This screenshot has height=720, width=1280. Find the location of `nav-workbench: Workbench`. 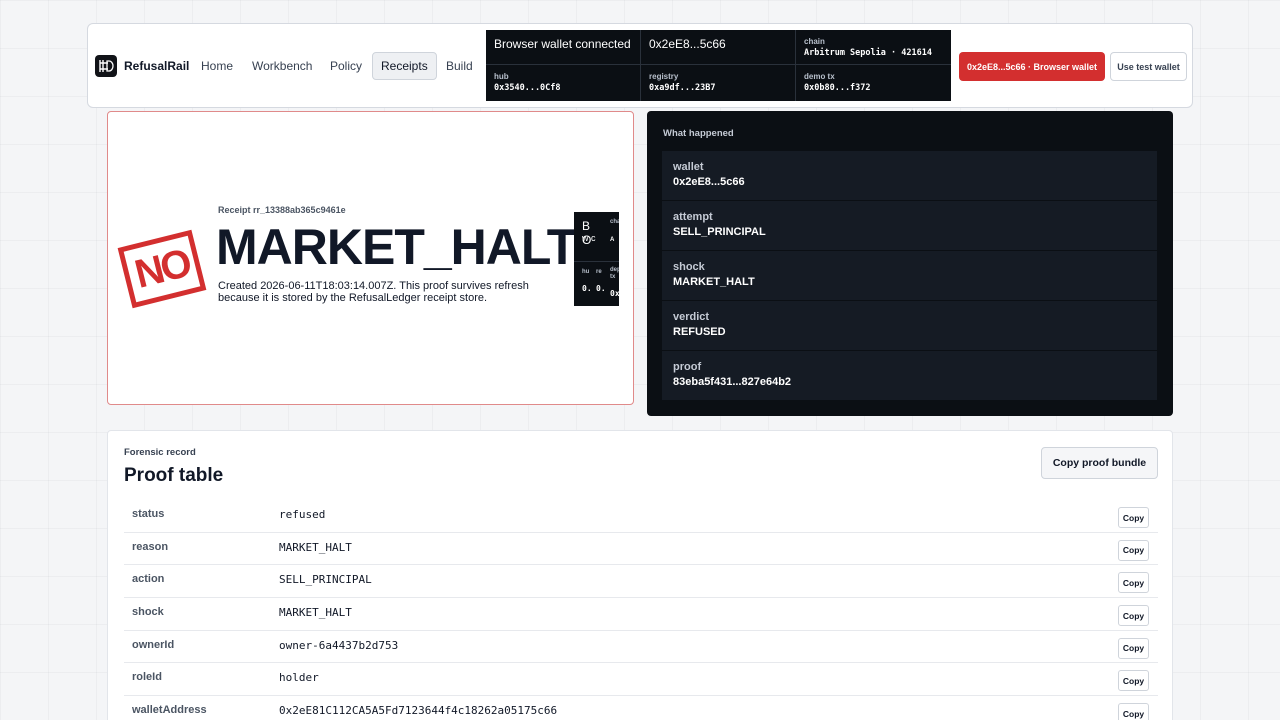

nav-workbench: Workbench is located at coordinates (282, 66).